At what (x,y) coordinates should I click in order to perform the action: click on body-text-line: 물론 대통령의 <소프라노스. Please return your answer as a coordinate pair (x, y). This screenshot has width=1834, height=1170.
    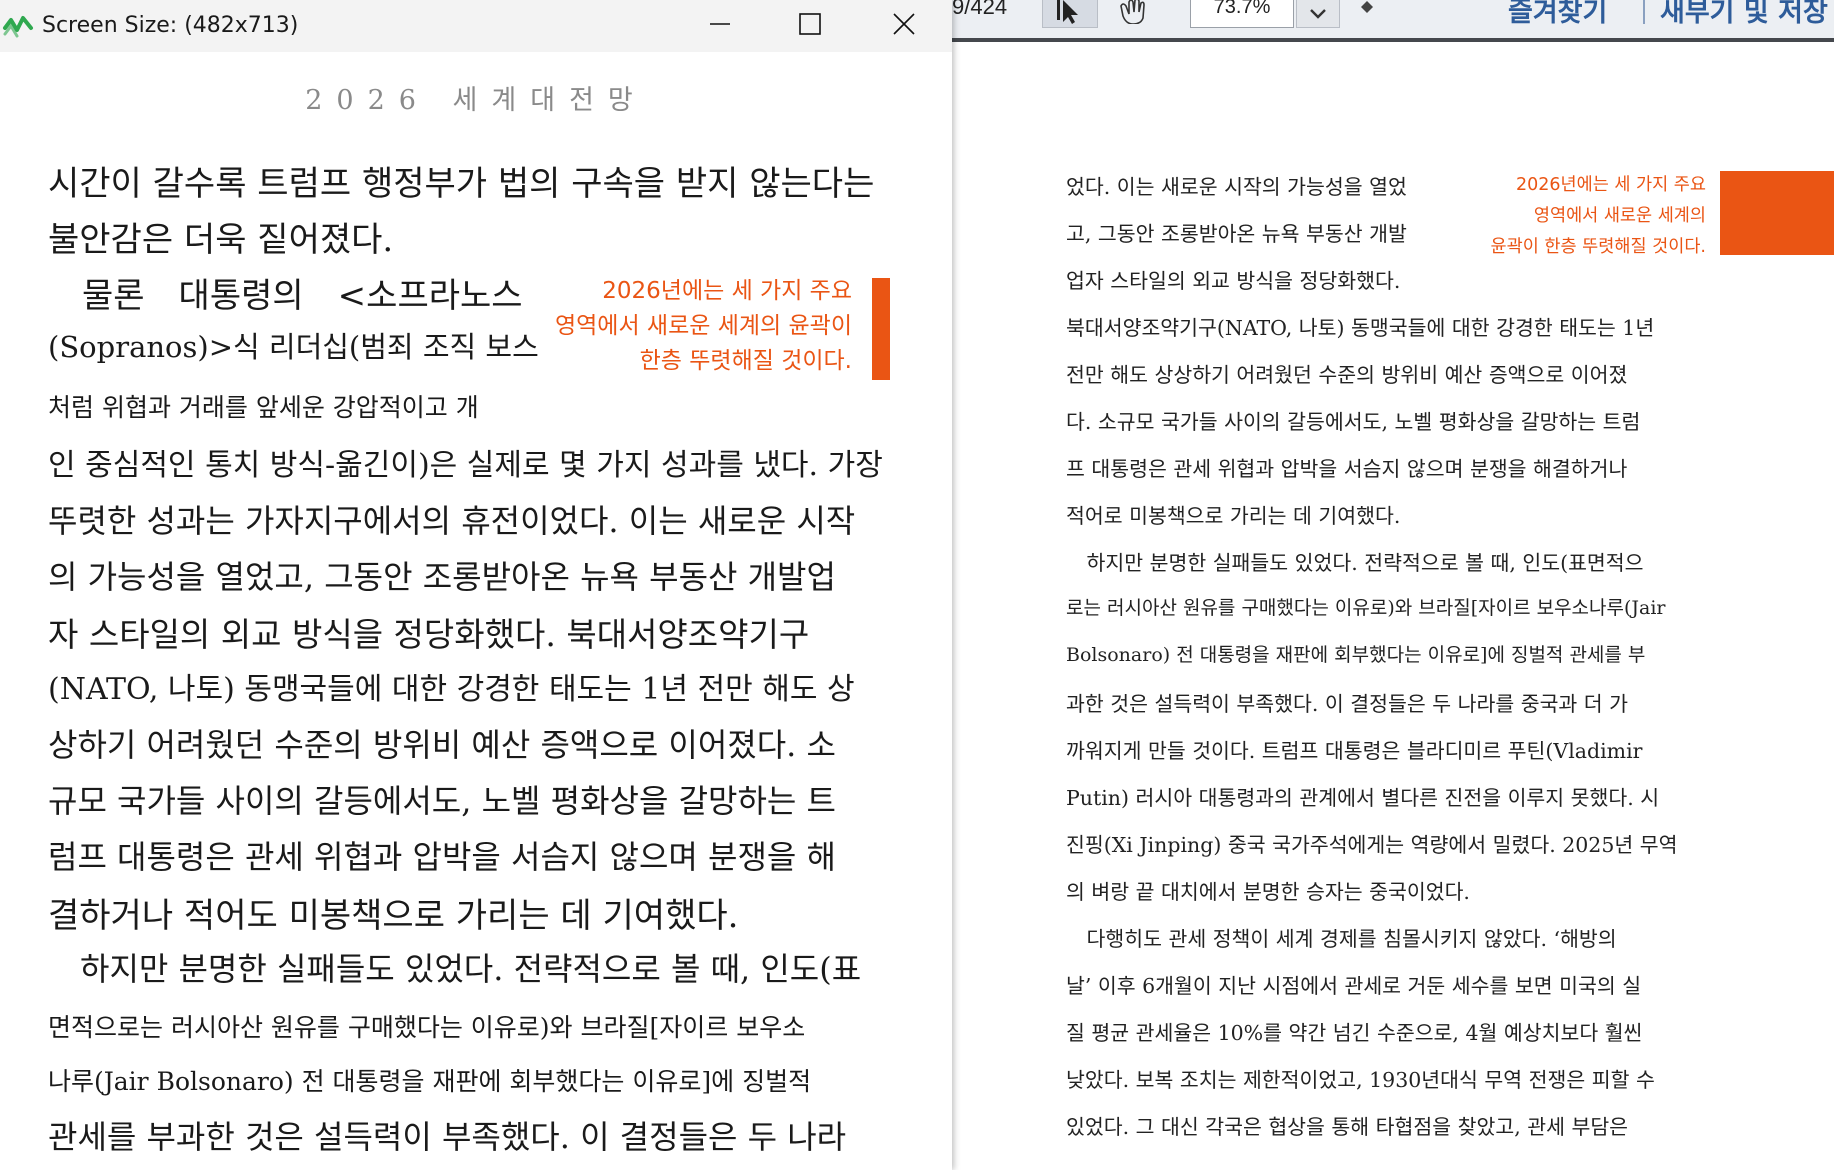
    Looking at the image, I should click on (285, 296).